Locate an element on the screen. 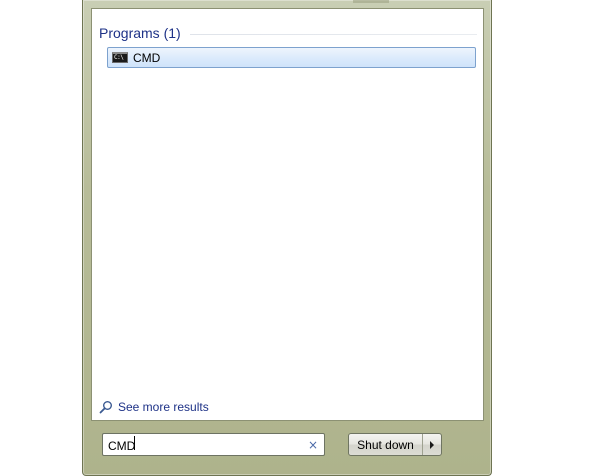 The image size is (600, 476). search-box: CMD × is located at coordinates (213, 444).